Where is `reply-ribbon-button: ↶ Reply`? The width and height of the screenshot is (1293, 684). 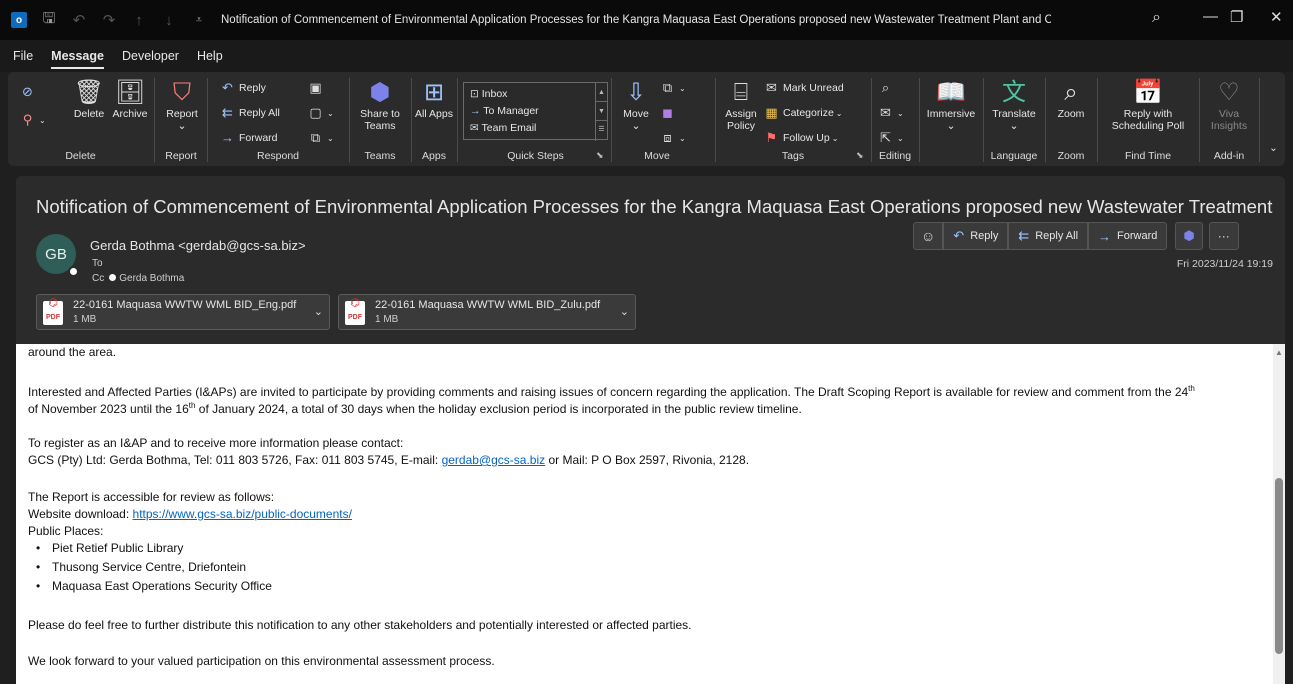 reply-ribbon-button: ↶ Reply is located at coordinates (243, 88).